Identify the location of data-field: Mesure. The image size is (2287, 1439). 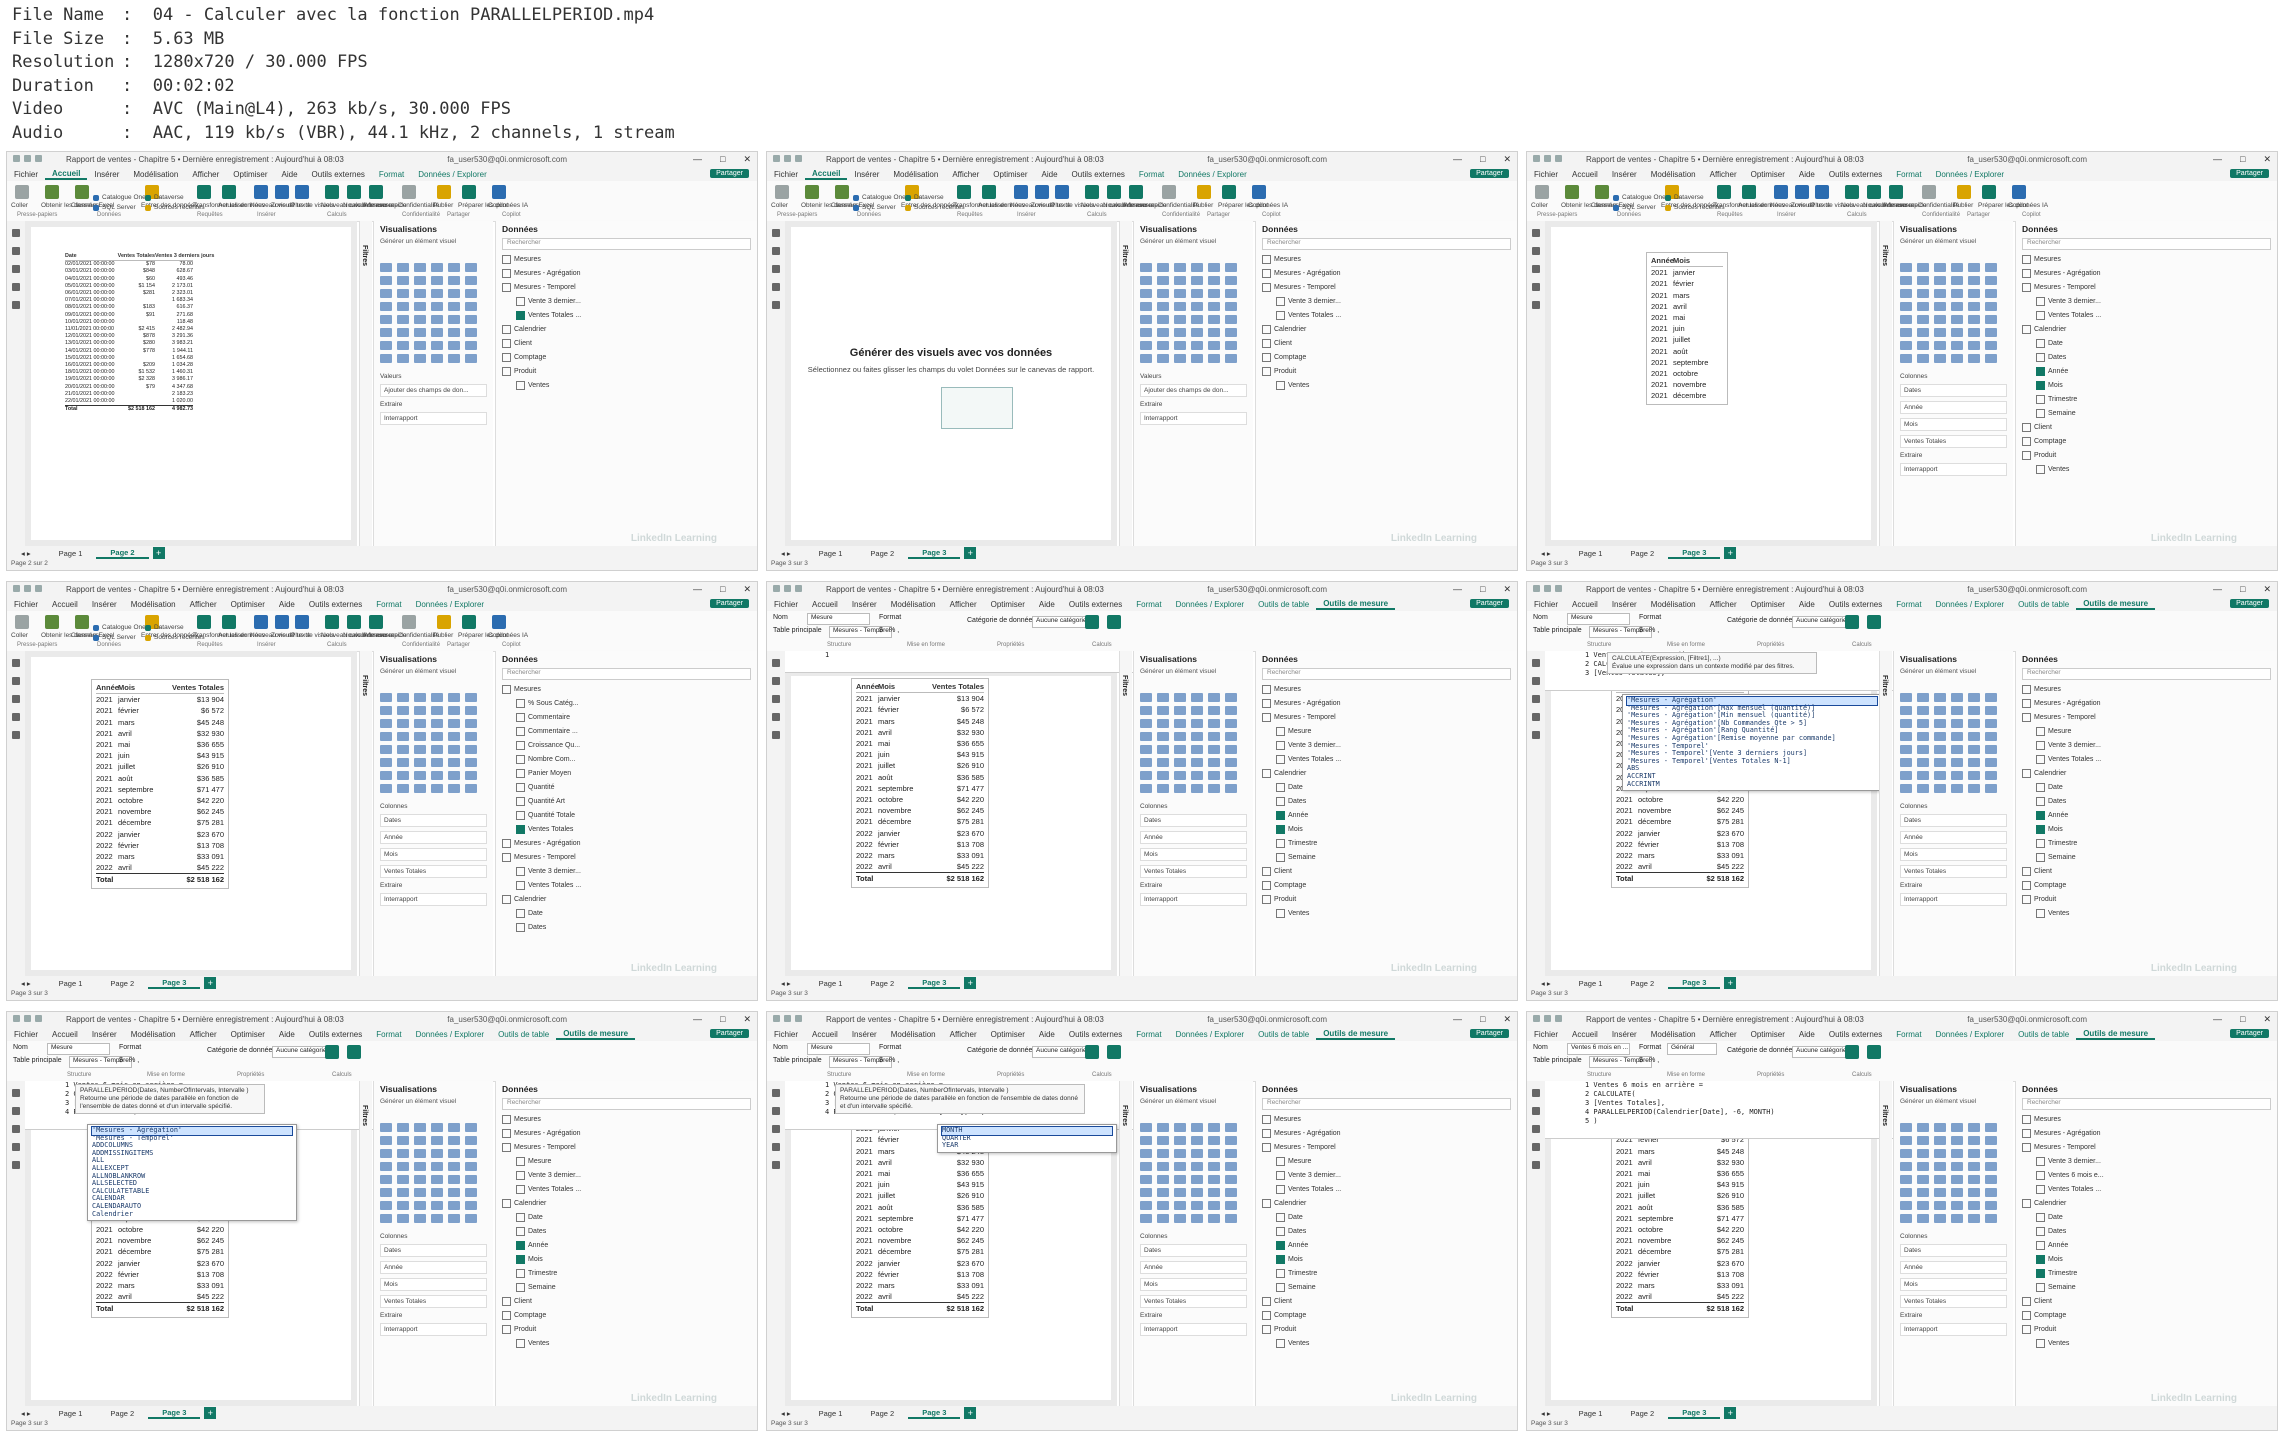
(1386, 731).